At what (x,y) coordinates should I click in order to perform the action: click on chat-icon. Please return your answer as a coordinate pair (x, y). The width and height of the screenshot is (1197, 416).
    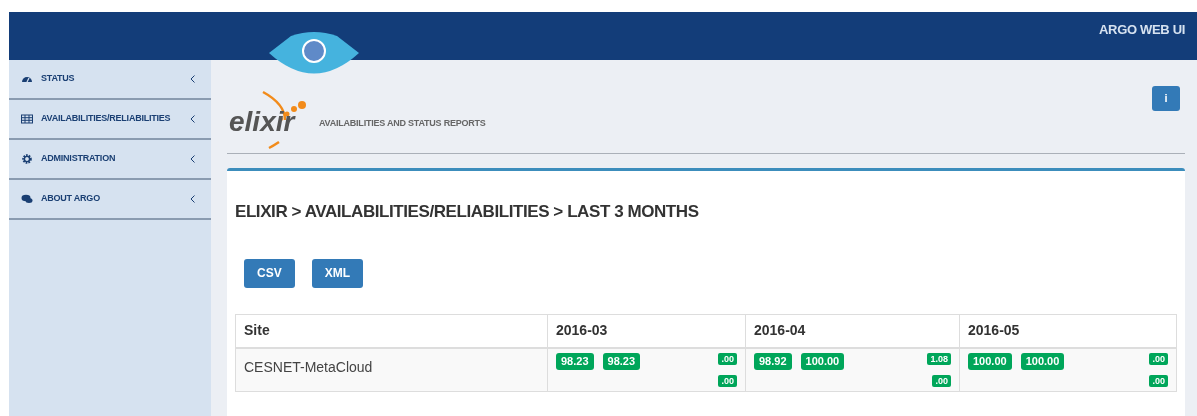
    Looking at the image, I should click on (27, 199).